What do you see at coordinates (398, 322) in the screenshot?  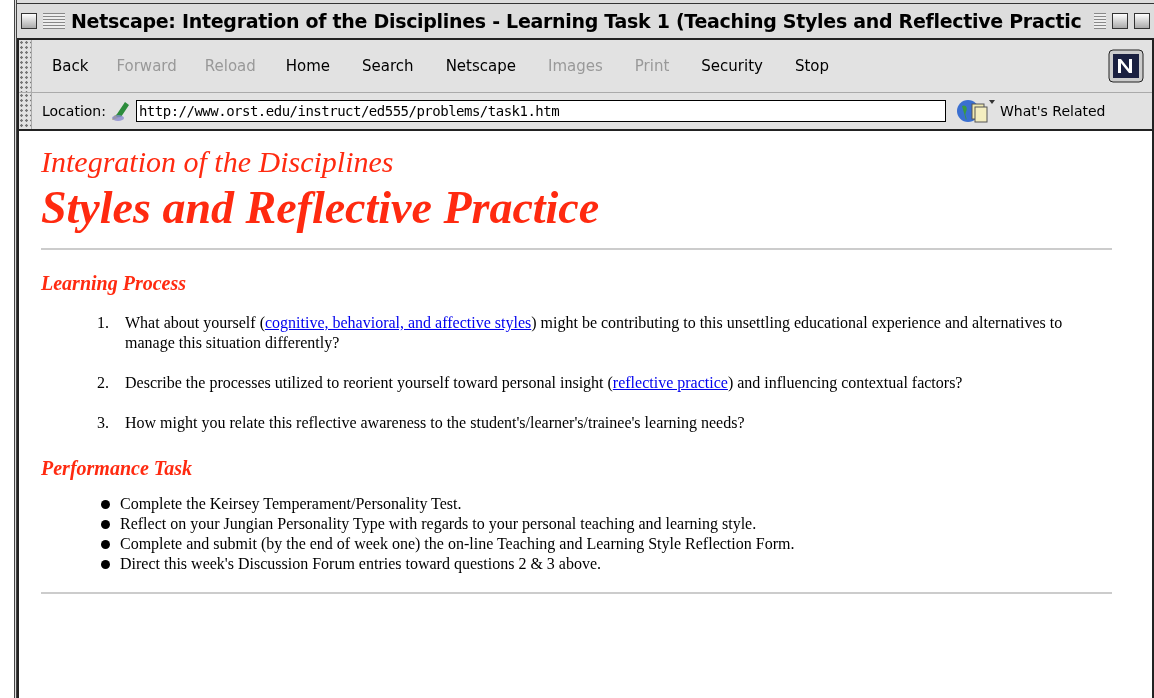 I see `text-link: cognitive, behavioral, and affective styles` at bounding box center [398, 322].